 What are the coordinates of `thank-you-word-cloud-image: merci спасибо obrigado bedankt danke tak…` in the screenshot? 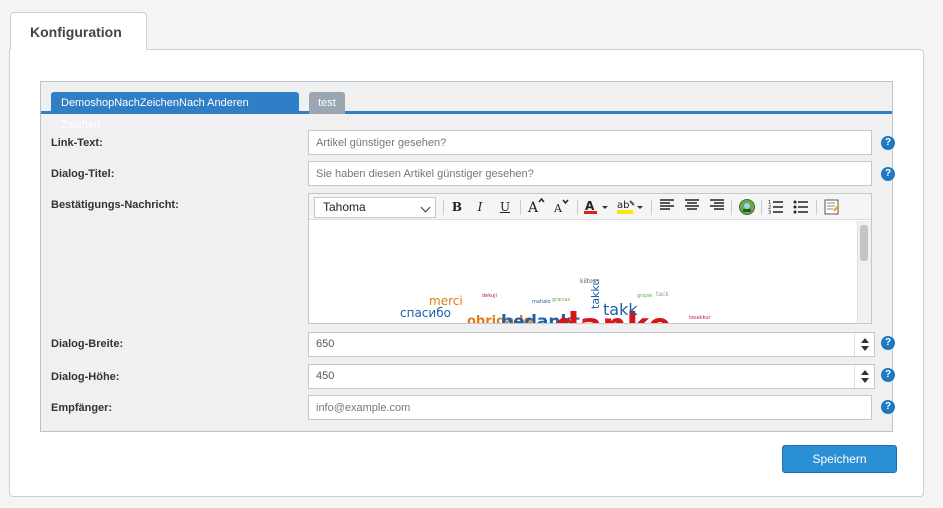 It's located at (556, 300).